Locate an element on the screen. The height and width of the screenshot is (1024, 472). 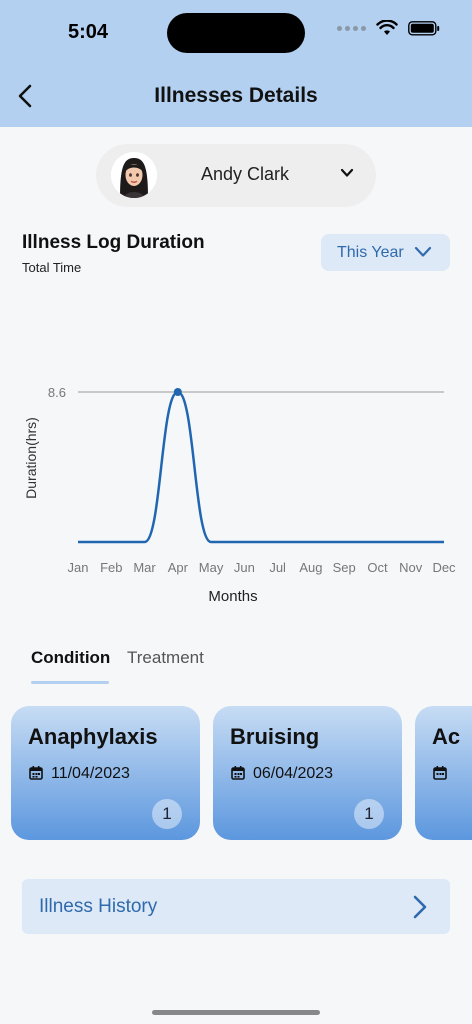
status-time: 5:04 is located at coordinates (88, 32).